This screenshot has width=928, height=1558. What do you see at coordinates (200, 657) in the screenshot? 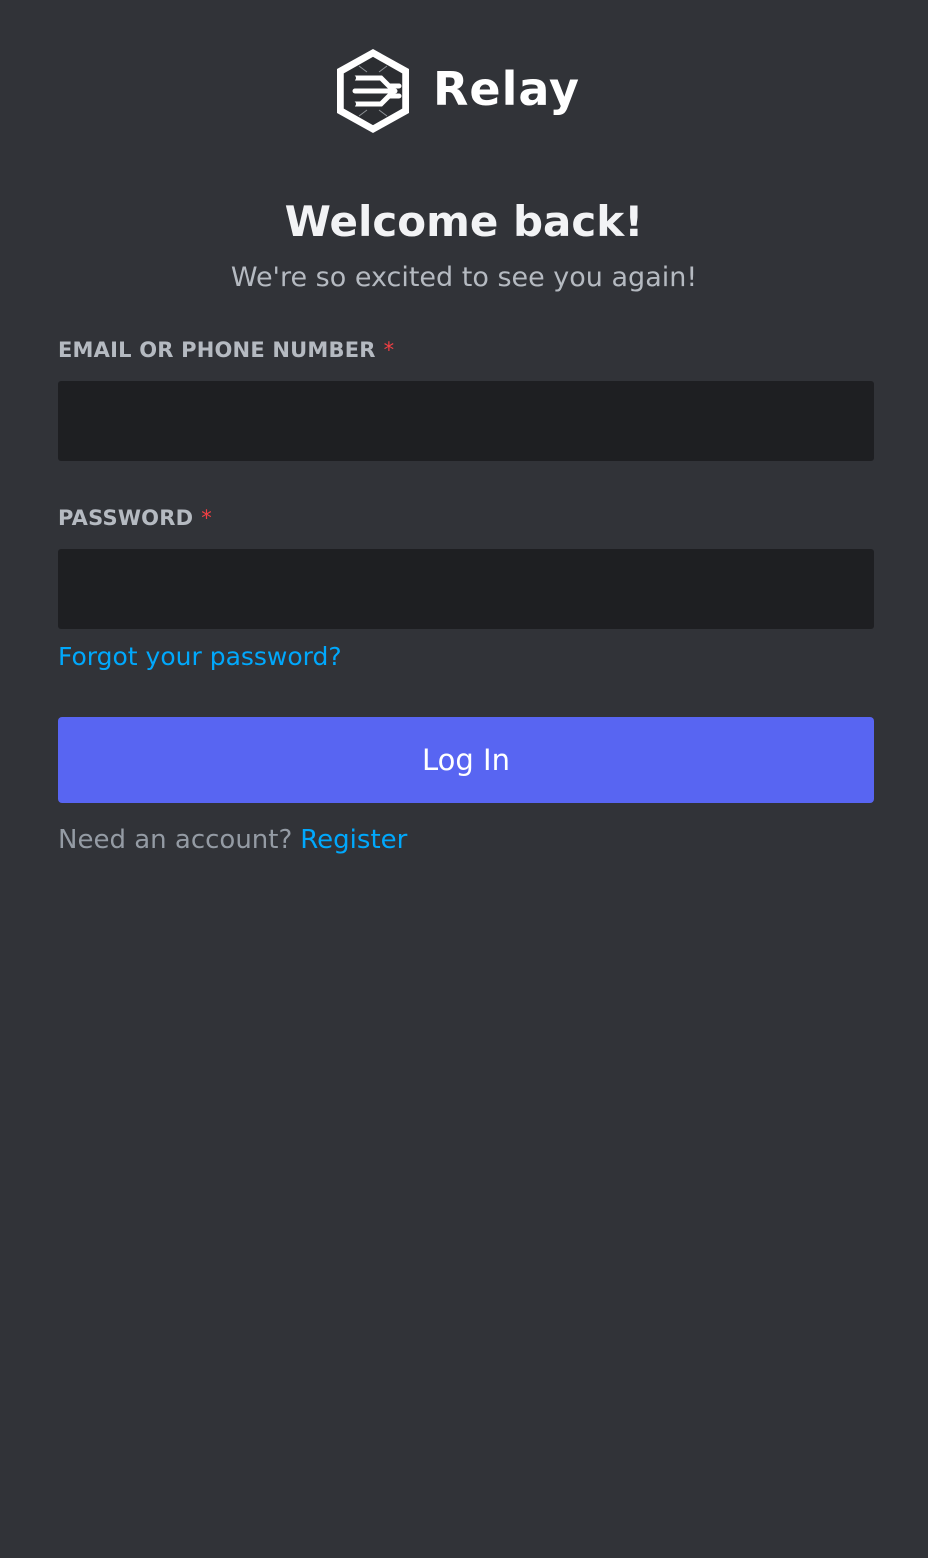
I see `forgot-password-link: Forgot your password?` at bounding box center [200, 657].